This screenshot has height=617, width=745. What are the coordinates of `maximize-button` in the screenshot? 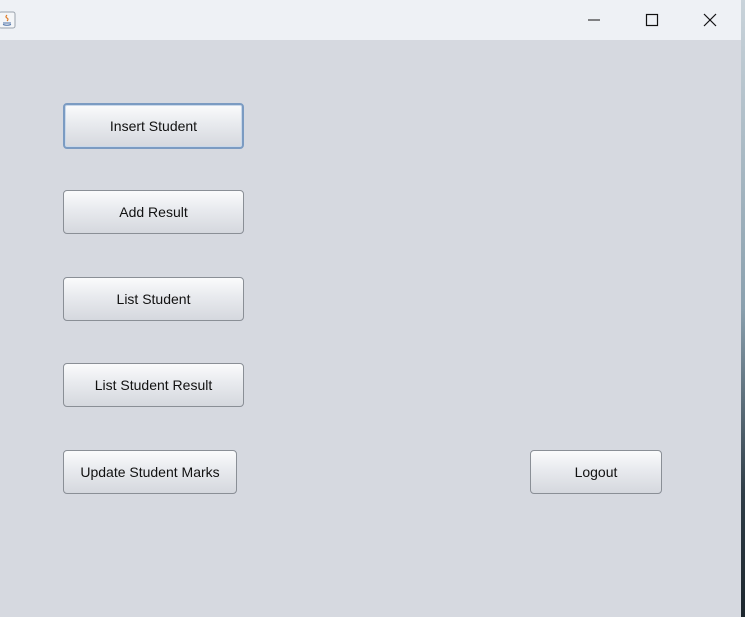 It's located at (652, 20).